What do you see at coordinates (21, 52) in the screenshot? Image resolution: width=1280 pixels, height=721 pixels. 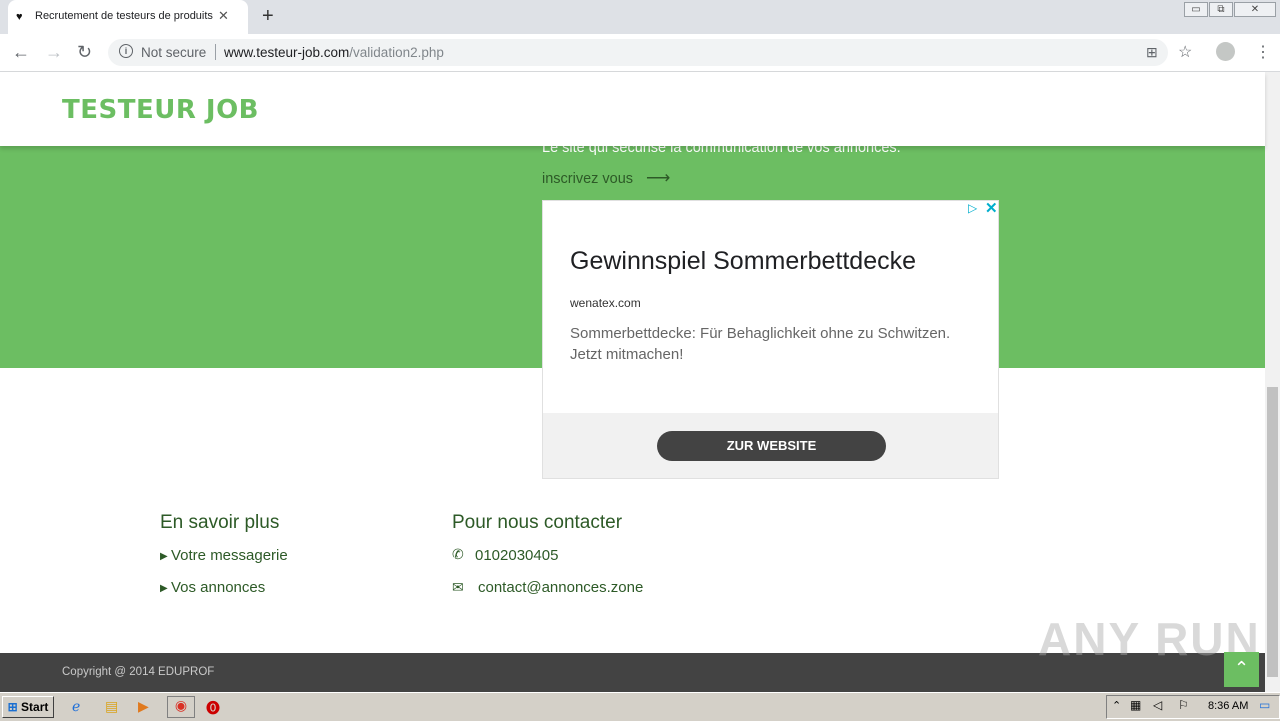 I see `back-icon: ←` at bounding box center [21, 52].